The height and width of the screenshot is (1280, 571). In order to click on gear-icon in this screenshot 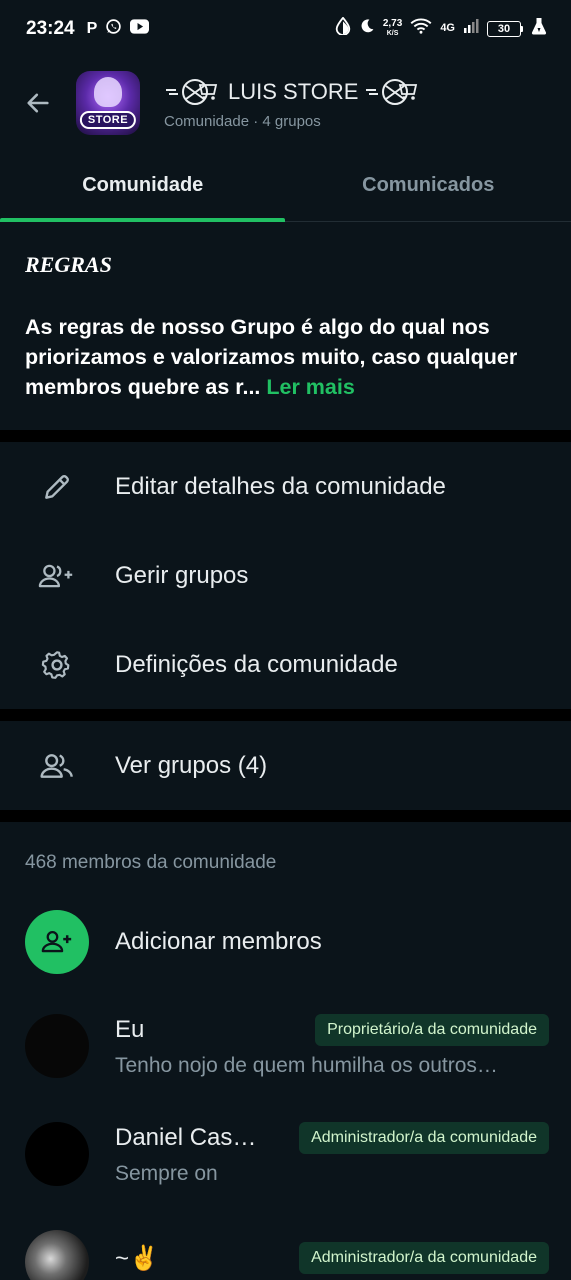, I will do `click(55, 664)`.